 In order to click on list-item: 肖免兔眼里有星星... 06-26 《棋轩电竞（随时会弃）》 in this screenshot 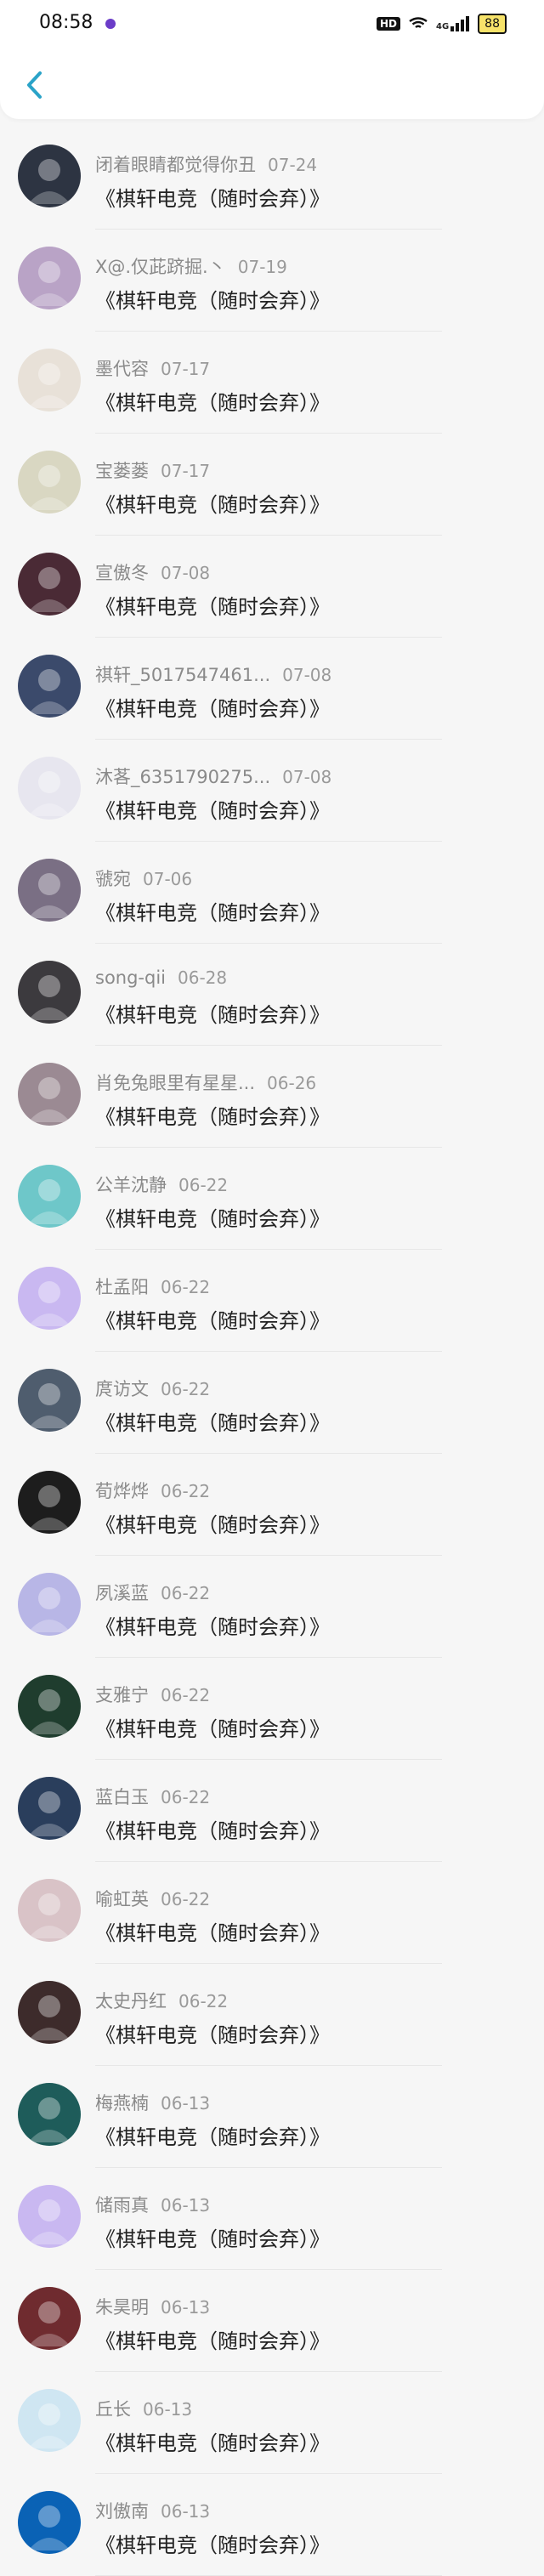, I will do `click(272, 1097)`.